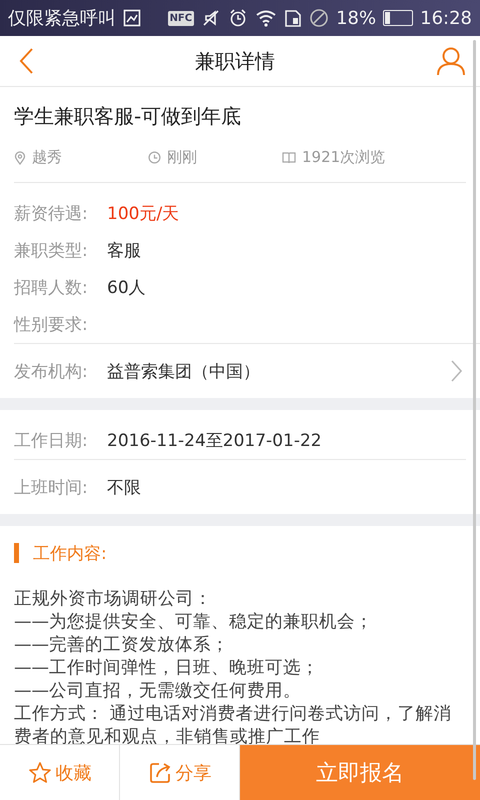 This screenshot has height=800, width=480. I want to click on location-pin-icon, so click(20, 157).